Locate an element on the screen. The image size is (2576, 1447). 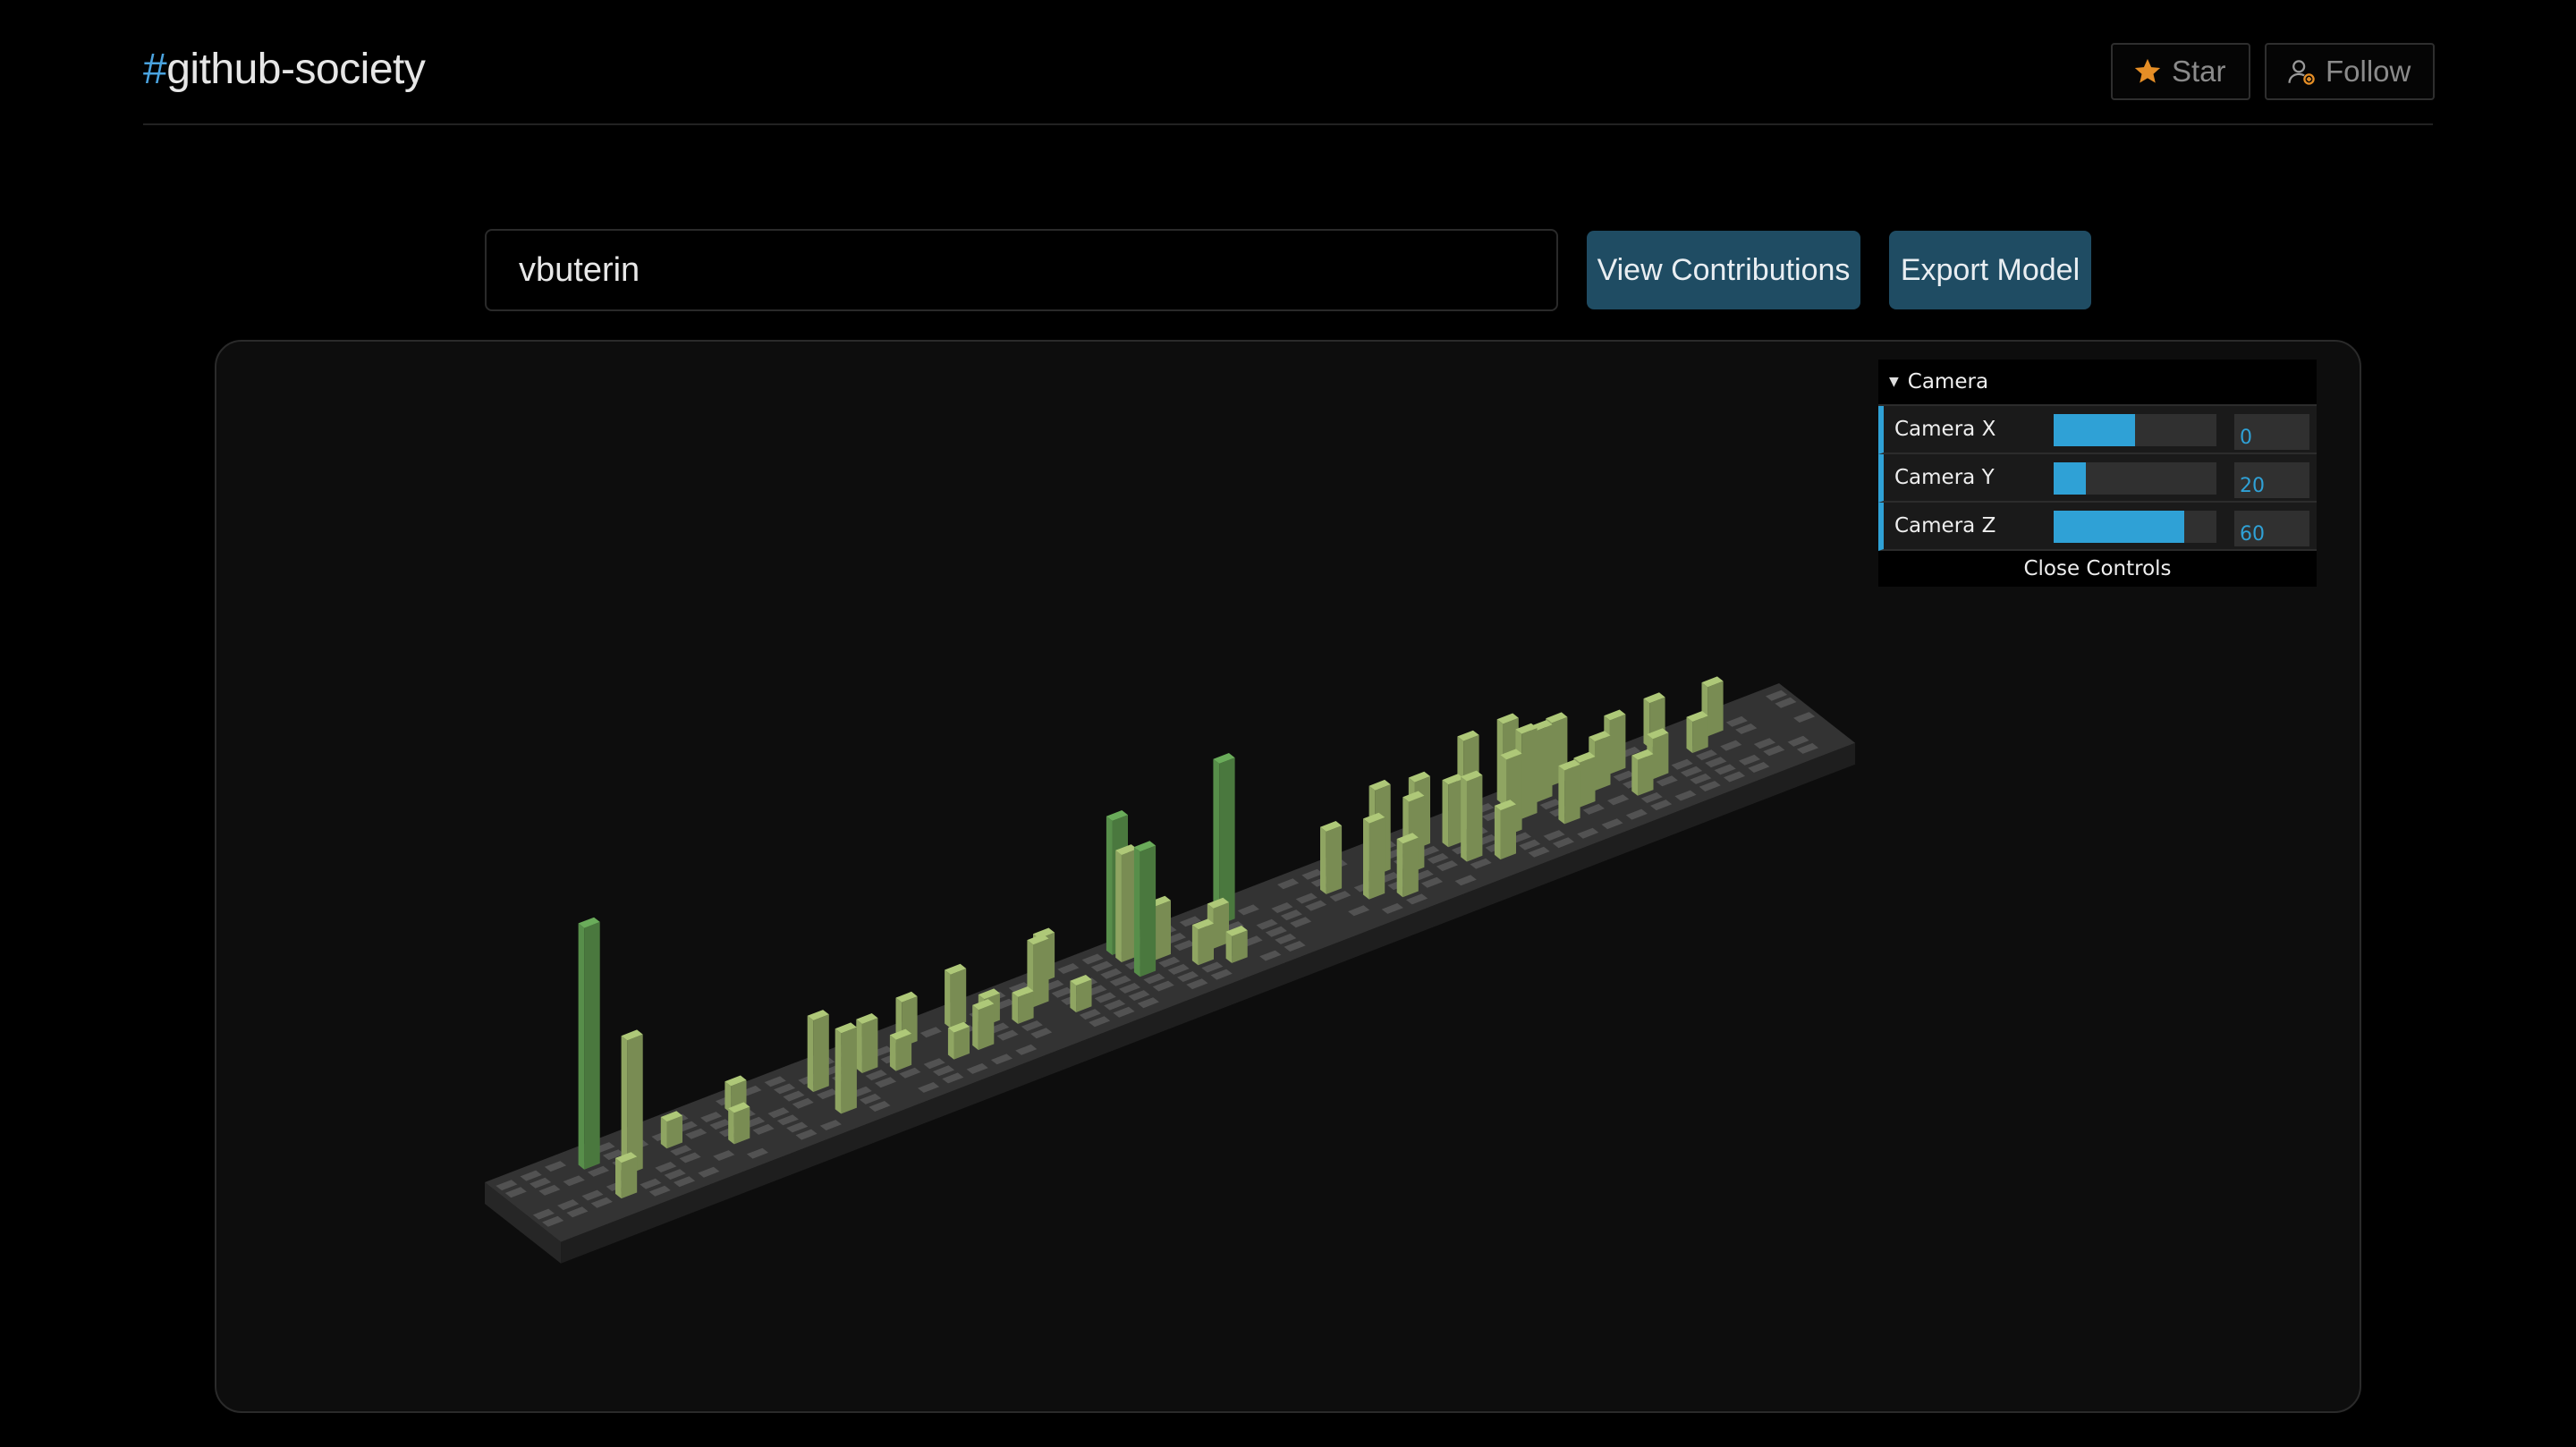
camera-z-label: Camera Z is located at coordinates (1945, 525).